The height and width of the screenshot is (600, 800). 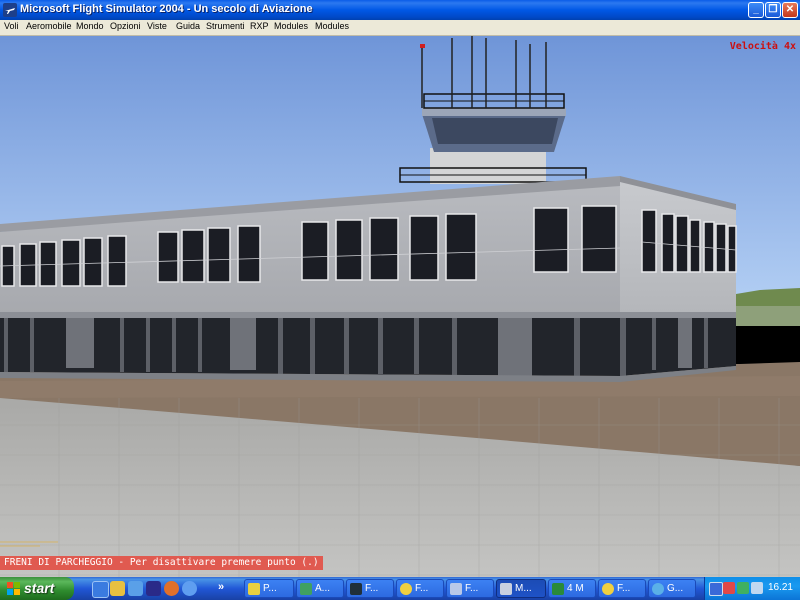 What do you see at coordinates (11, 26) in the screenshot?
I see `menu-voli: Voli` at bounding box center [11, 26].